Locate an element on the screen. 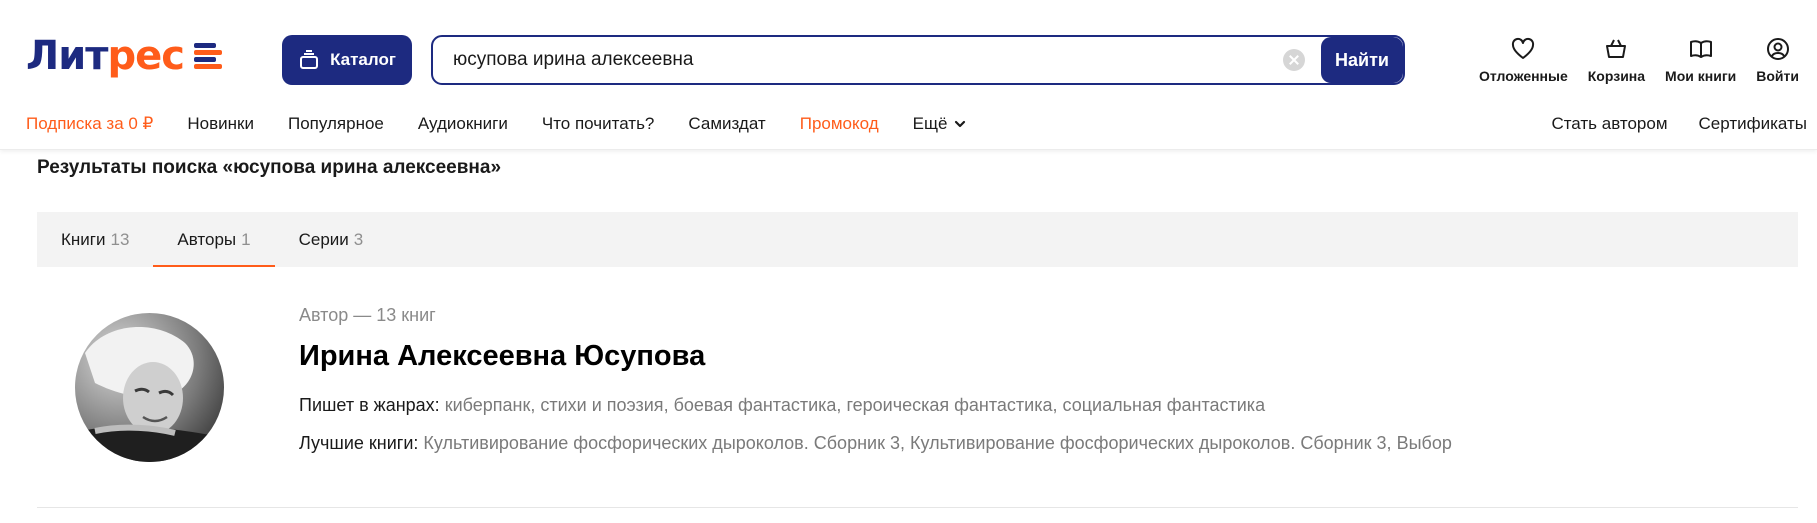 This screenshot has width=1817, height=523. catalog-icon is located at coordinates (309, 59).